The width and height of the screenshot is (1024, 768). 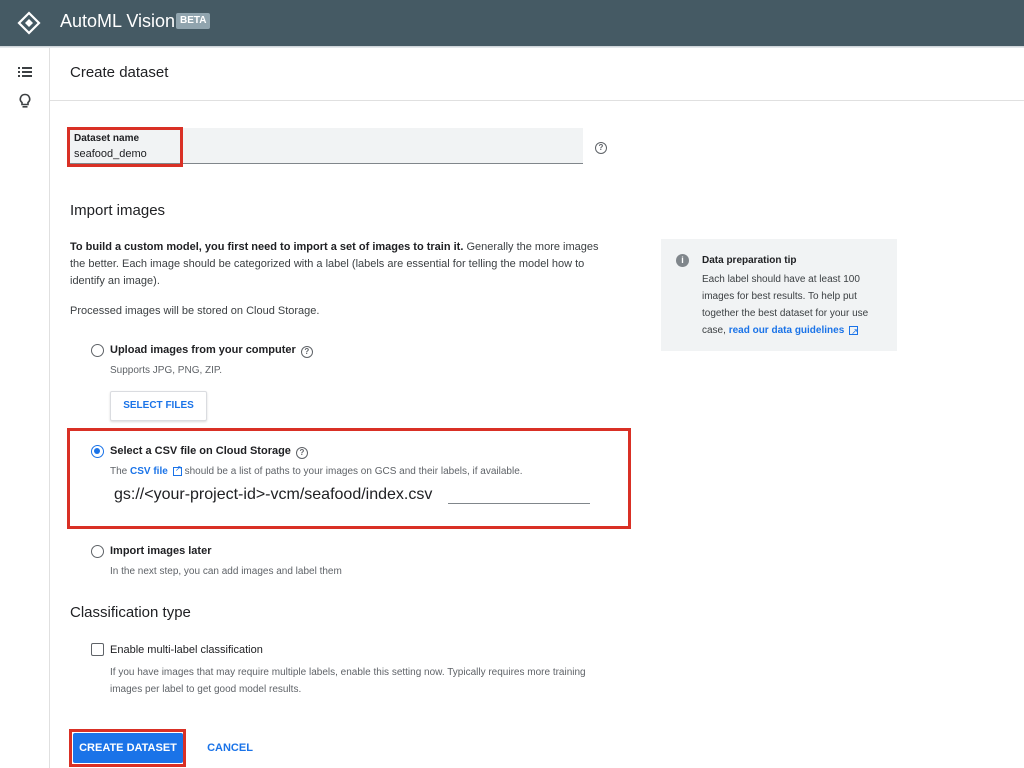 What do you see at coordinates (25, 101) in the screenshot?
I see `lightbulb-icon` at bounding box center [25, 101].